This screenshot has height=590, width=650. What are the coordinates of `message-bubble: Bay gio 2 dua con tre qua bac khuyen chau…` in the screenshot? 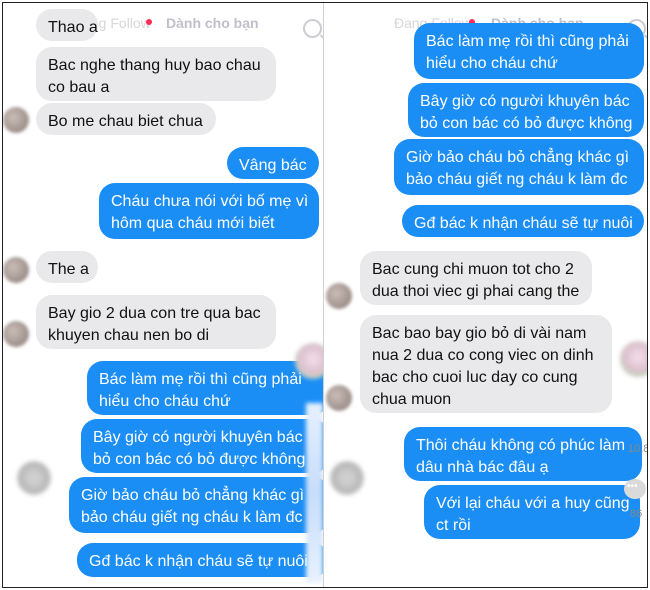 It's located at (156, 322).